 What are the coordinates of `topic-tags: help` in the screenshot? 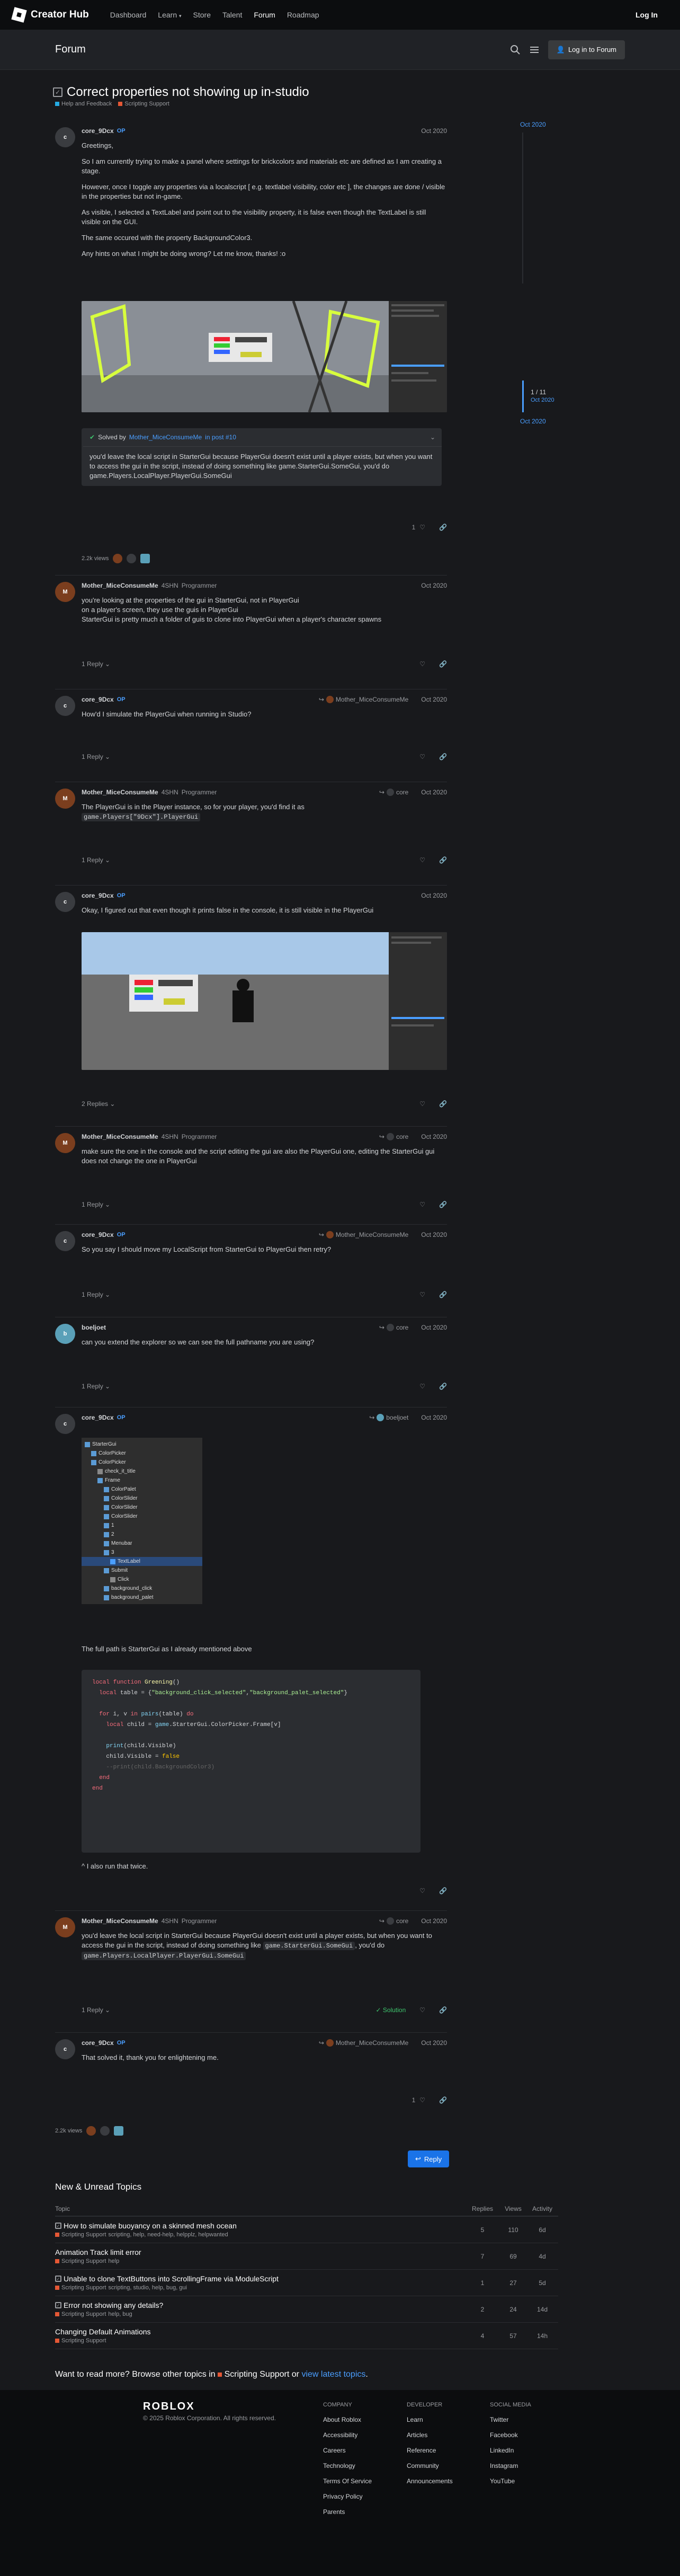 It's located at (113, 2261).